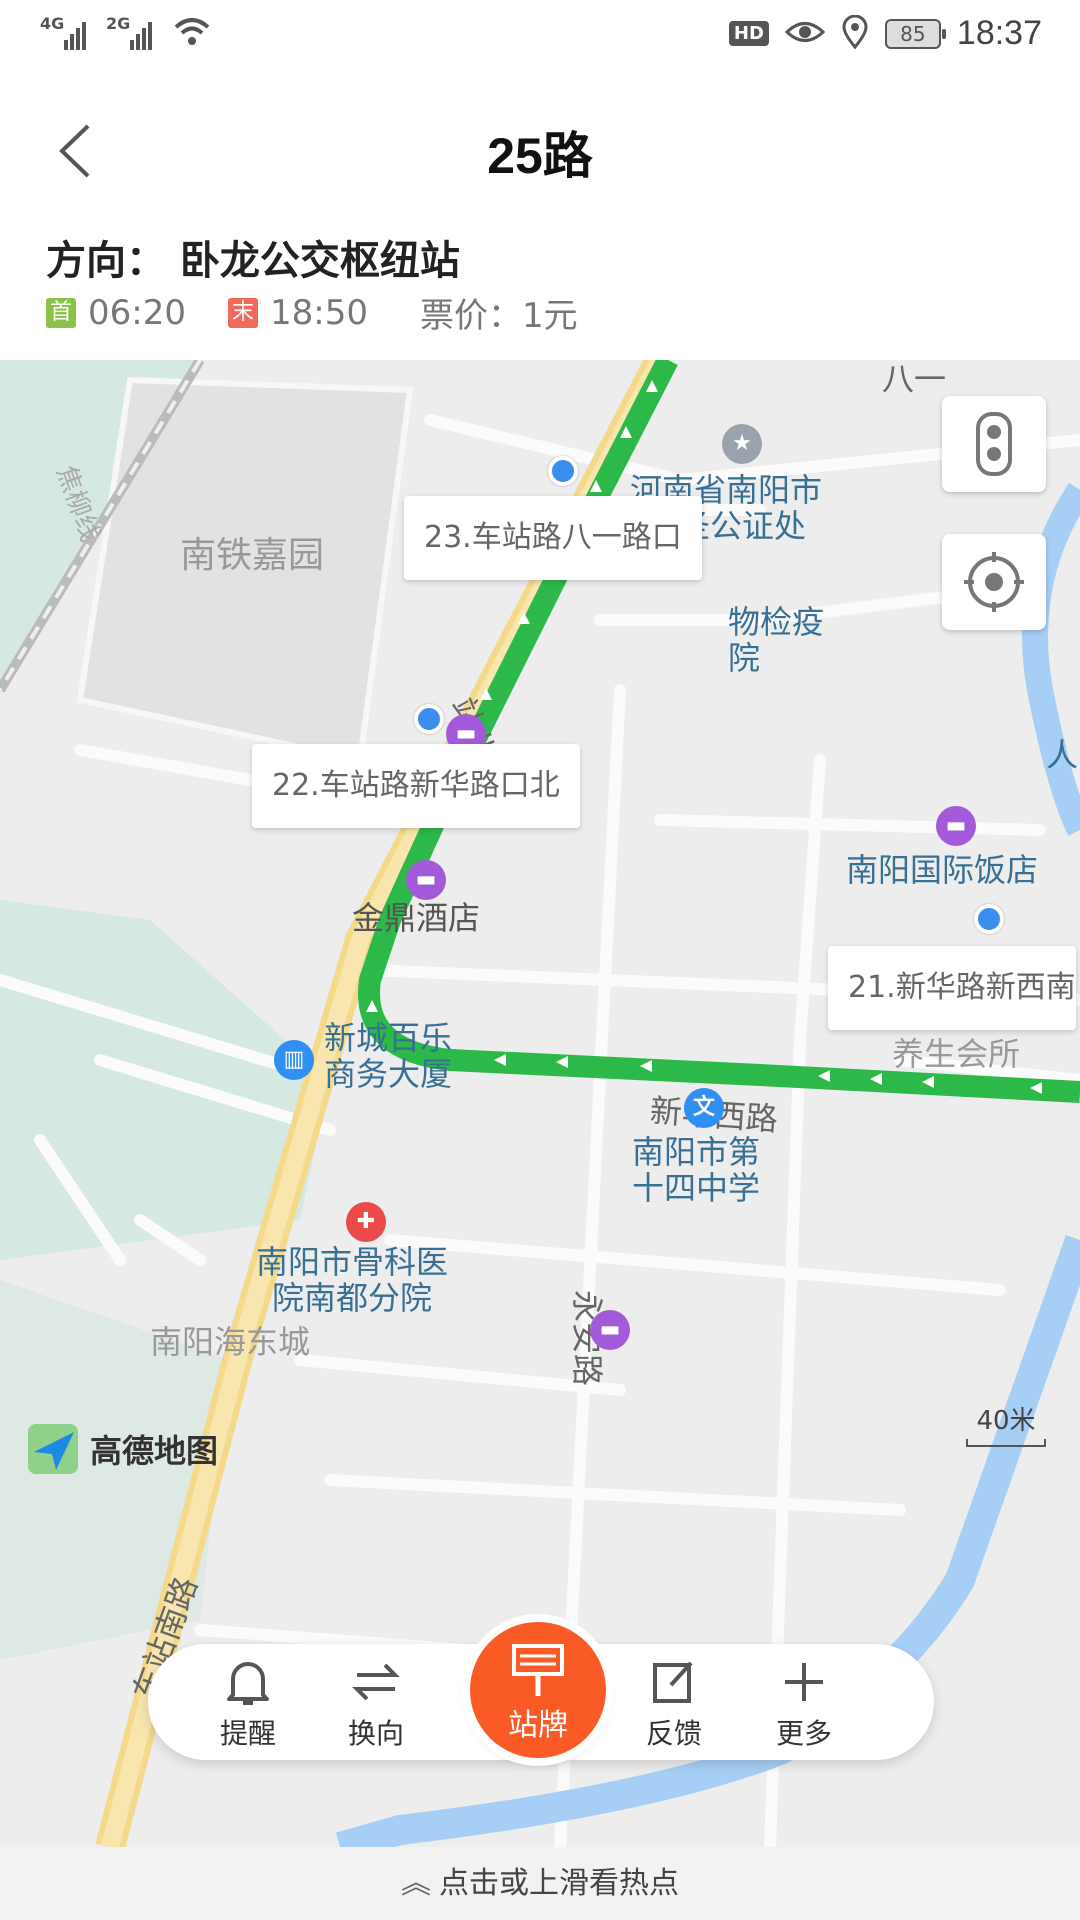 This screenshot has height=1920, width=1080. I want to click on poi-school: 南阳市第 十四中学, so click(696, 1170).